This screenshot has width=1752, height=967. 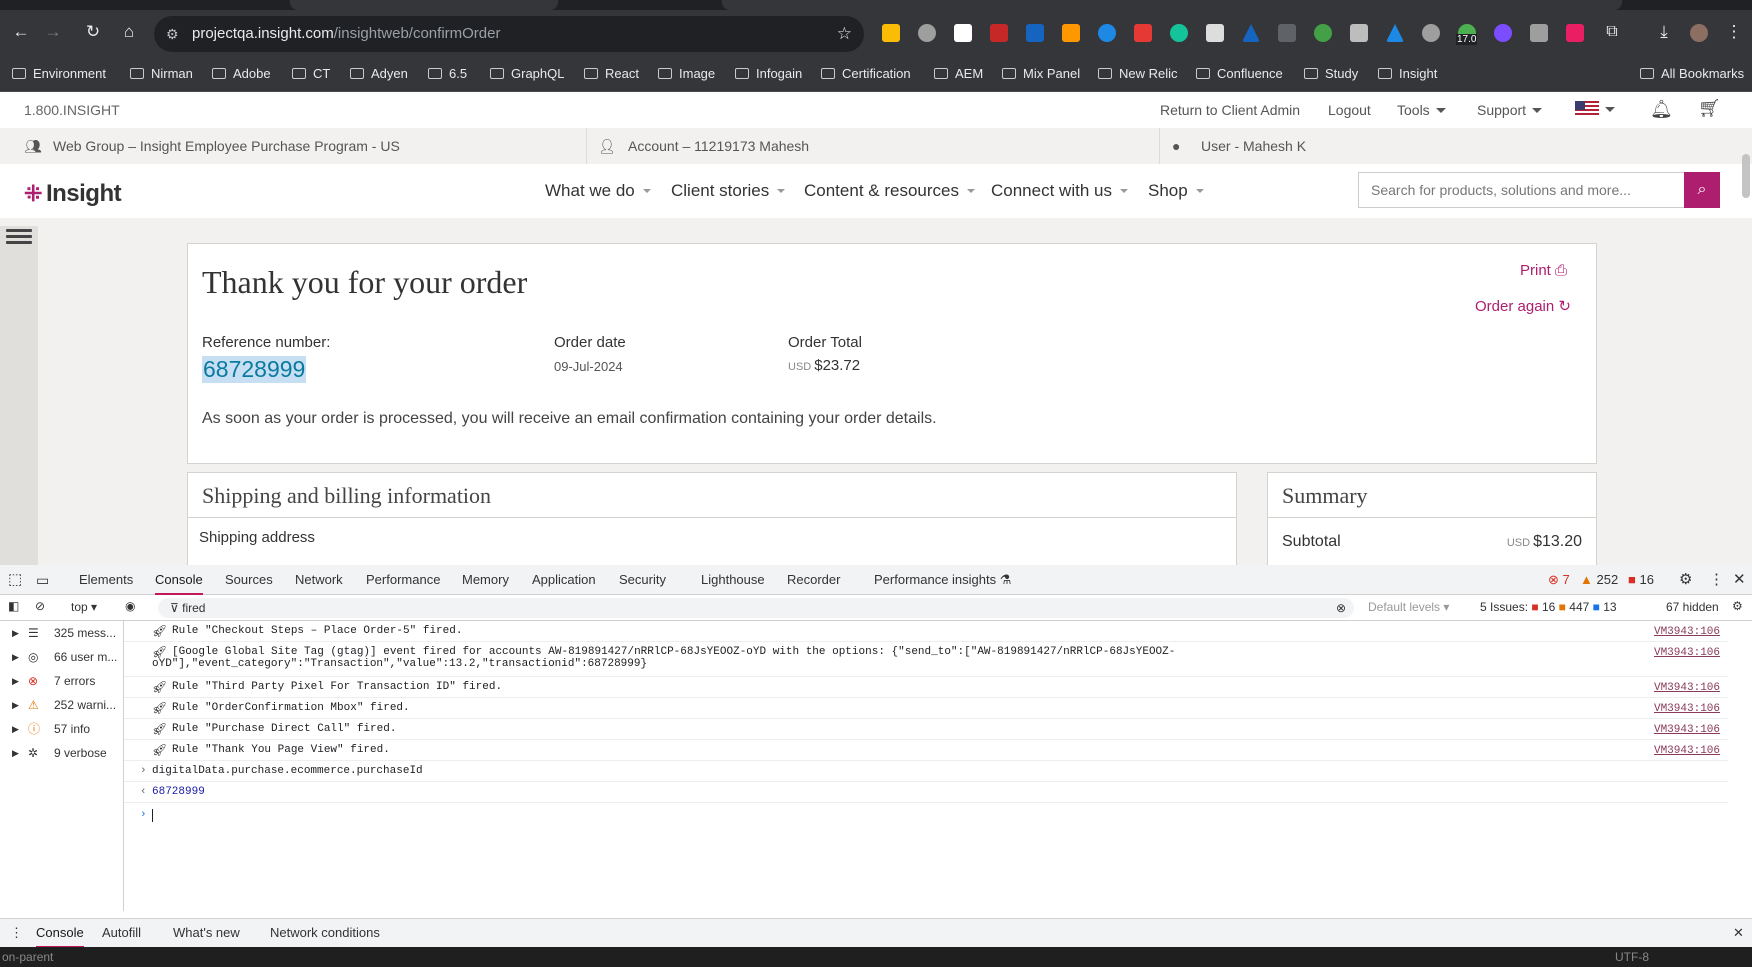 I want to click on forward-icon: →, so click(x=53, y=32).